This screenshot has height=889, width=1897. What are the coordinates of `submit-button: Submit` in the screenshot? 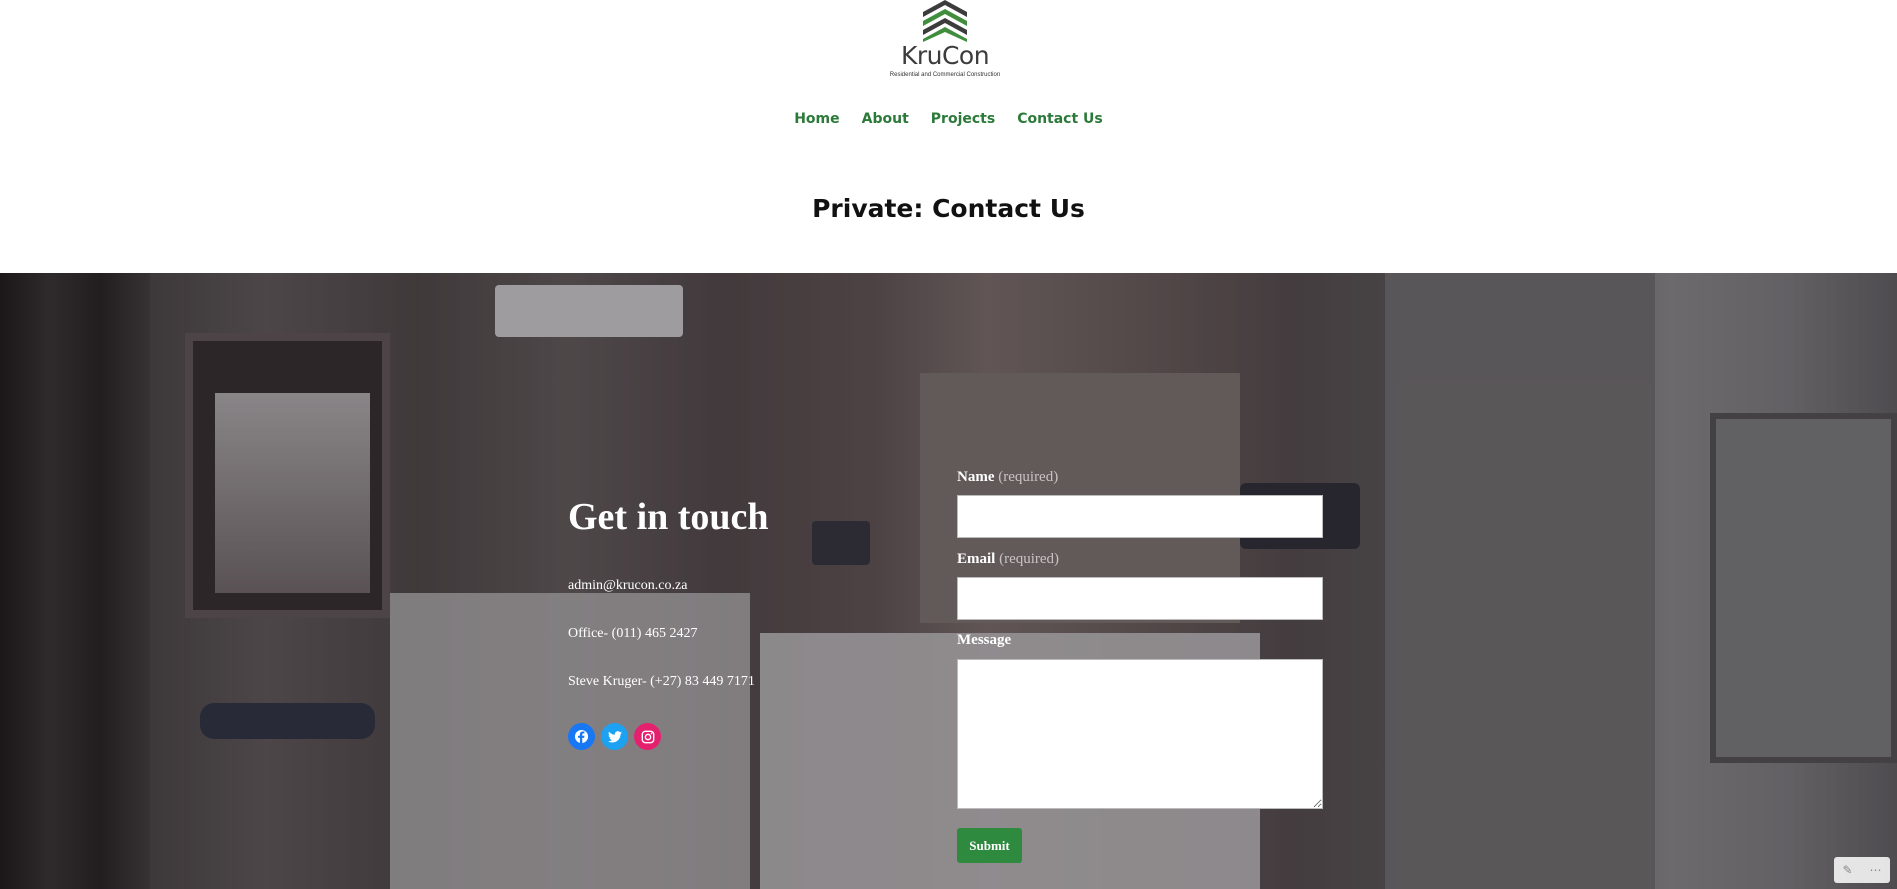 It's located at (989, 845).